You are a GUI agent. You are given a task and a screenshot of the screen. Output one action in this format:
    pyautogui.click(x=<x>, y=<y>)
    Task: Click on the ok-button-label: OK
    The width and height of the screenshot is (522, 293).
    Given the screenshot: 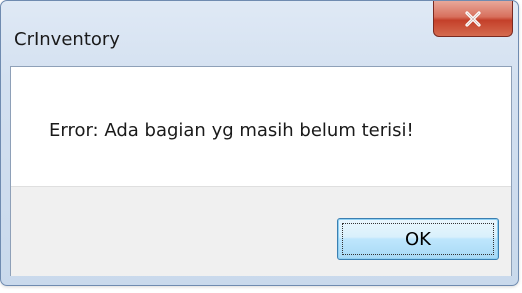 What is the action you would take?
    pyautogui.click(x=418, y=239)
    